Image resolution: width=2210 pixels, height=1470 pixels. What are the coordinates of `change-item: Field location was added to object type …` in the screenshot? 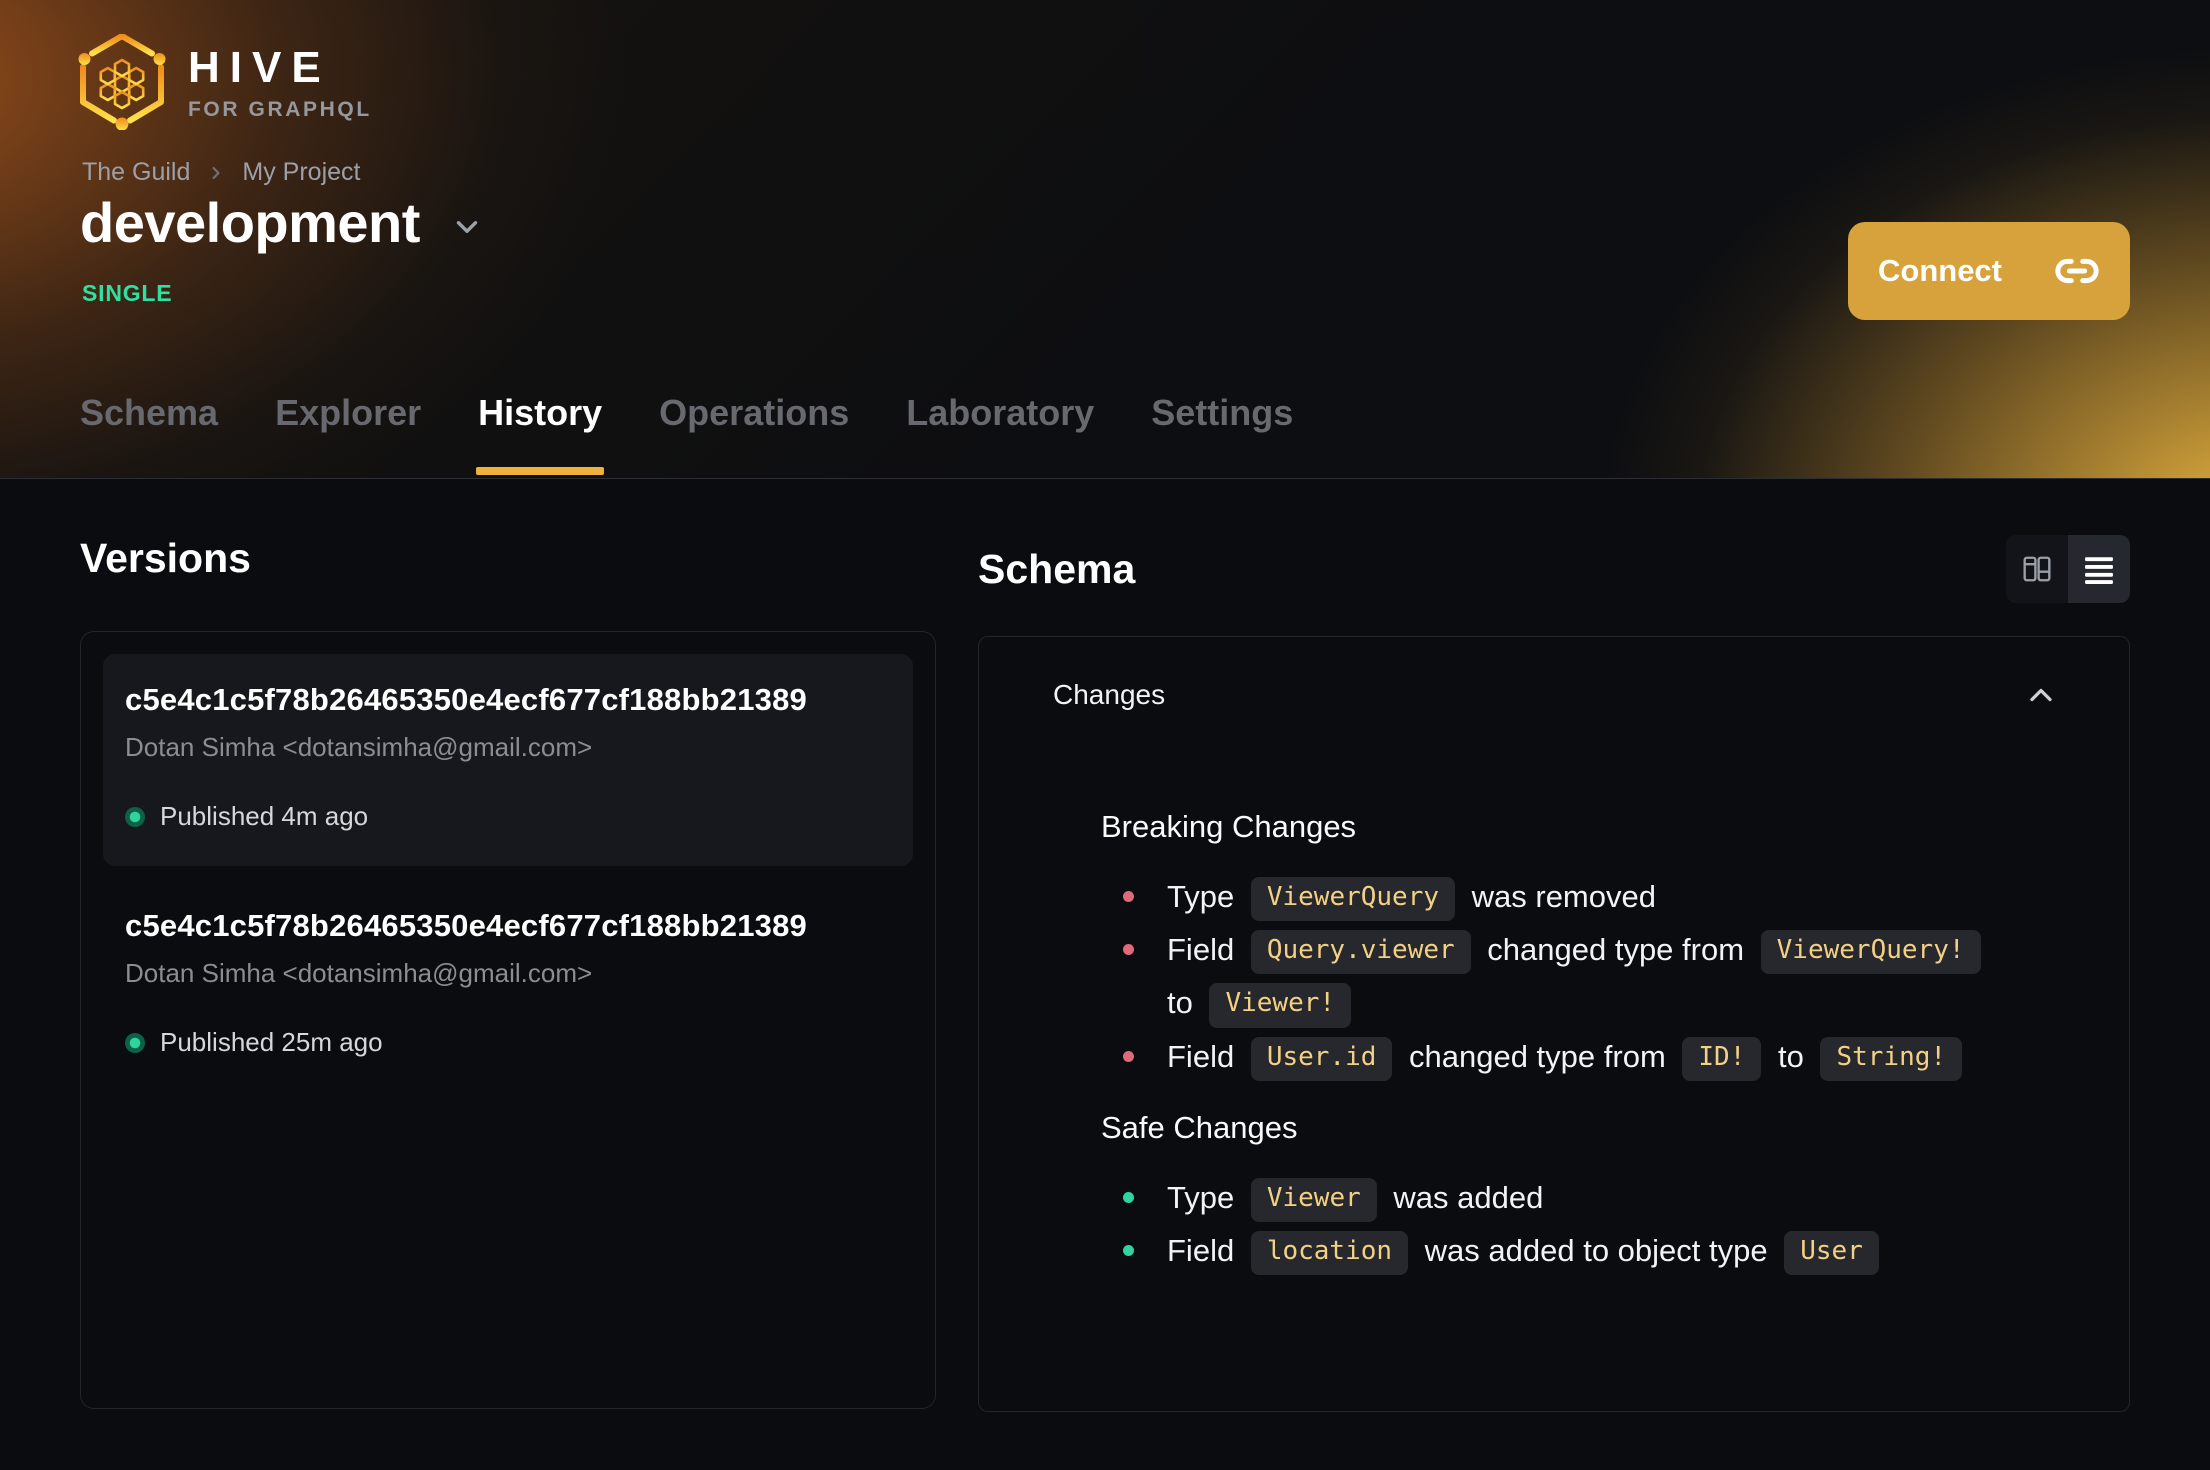 It's located at (1575, 1250).